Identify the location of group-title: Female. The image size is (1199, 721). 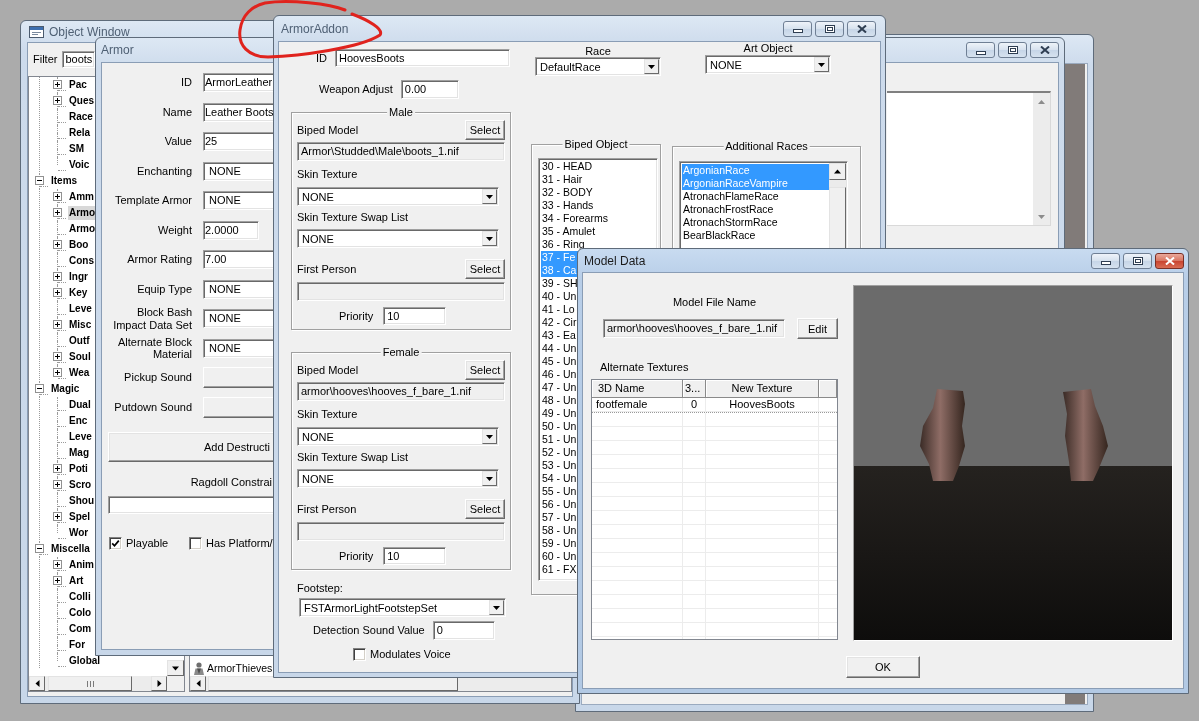
(401, 352).